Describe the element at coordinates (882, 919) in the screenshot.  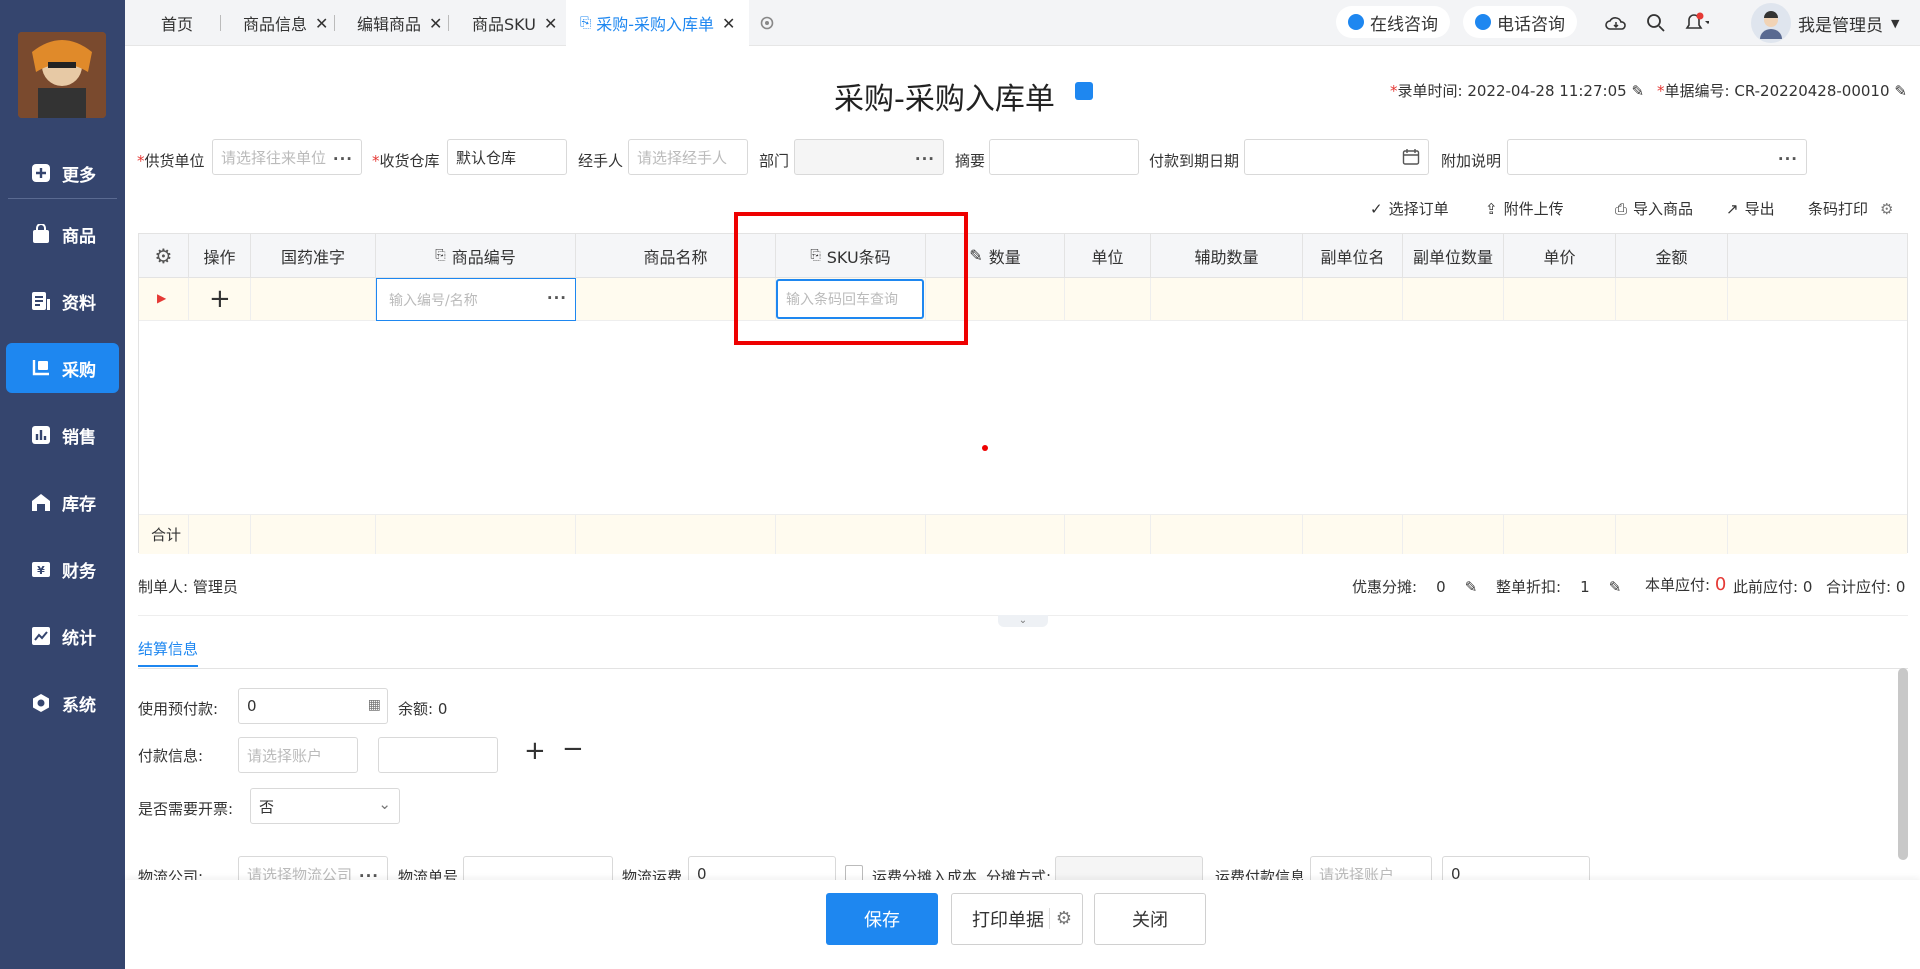
I see `save-button: 保存` at that location.